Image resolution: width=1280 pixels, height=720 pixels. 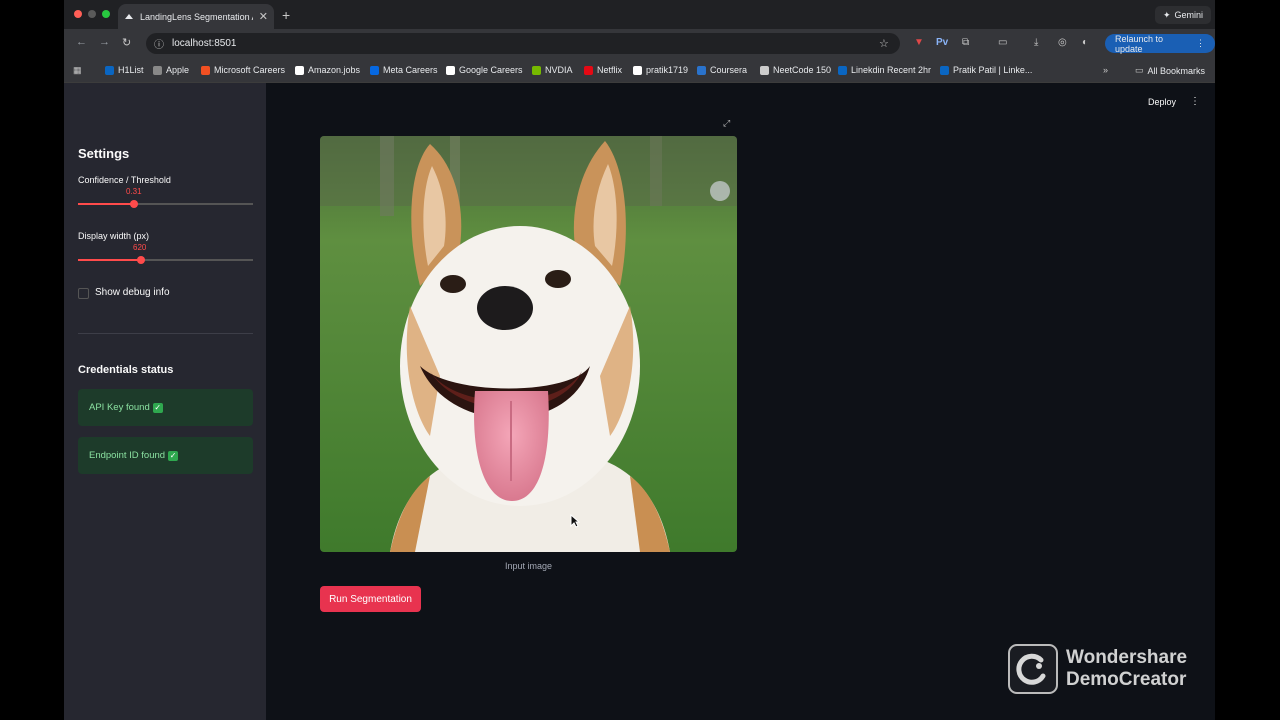 I want to click on bookmark-item: Microsoft Careers, so click(x=243, y=70).